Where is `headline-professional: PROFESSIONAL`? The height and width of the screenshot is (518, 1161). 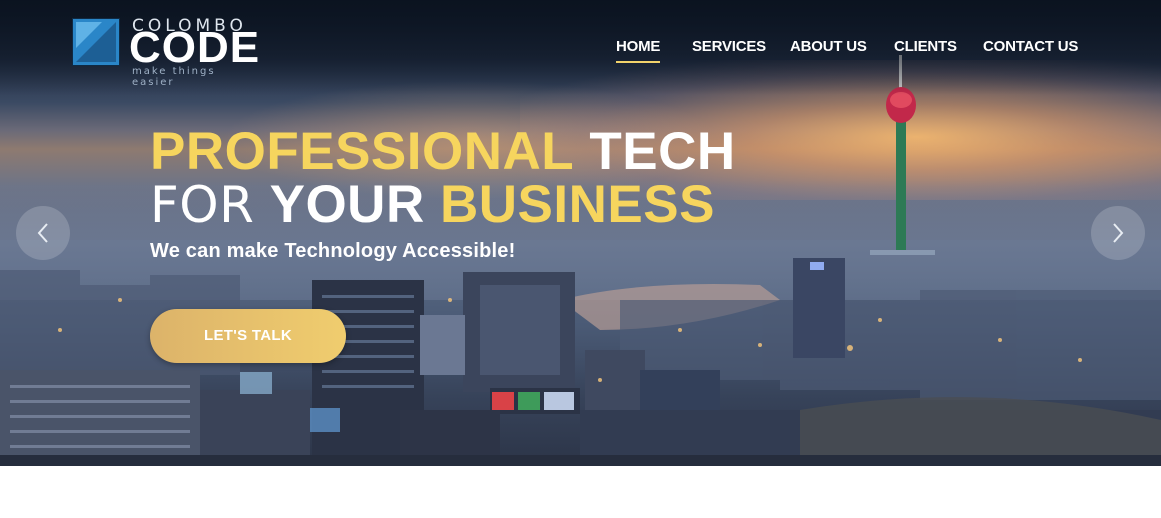 headline-professional: PROFESSIONAL is located at coordinates (362, 151).